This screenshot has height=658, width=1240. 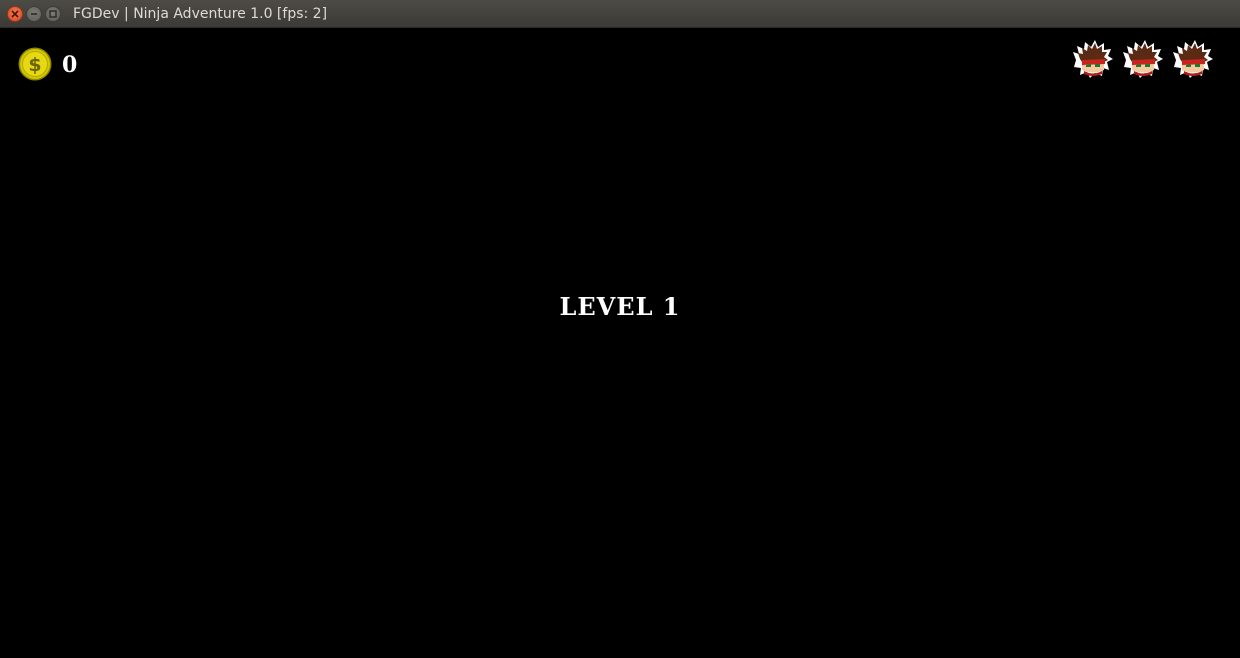 I want to click on close-icon, so click(x=15, y=14).